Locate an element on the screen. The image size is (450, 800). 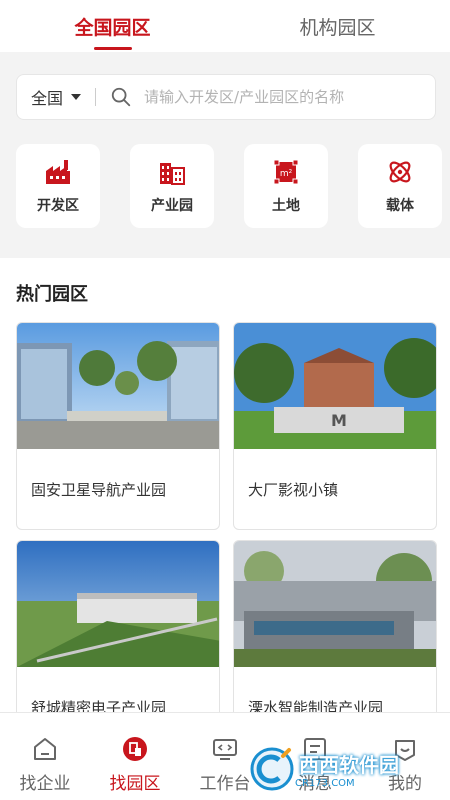
park-icon is located at coordinates (135, 749).